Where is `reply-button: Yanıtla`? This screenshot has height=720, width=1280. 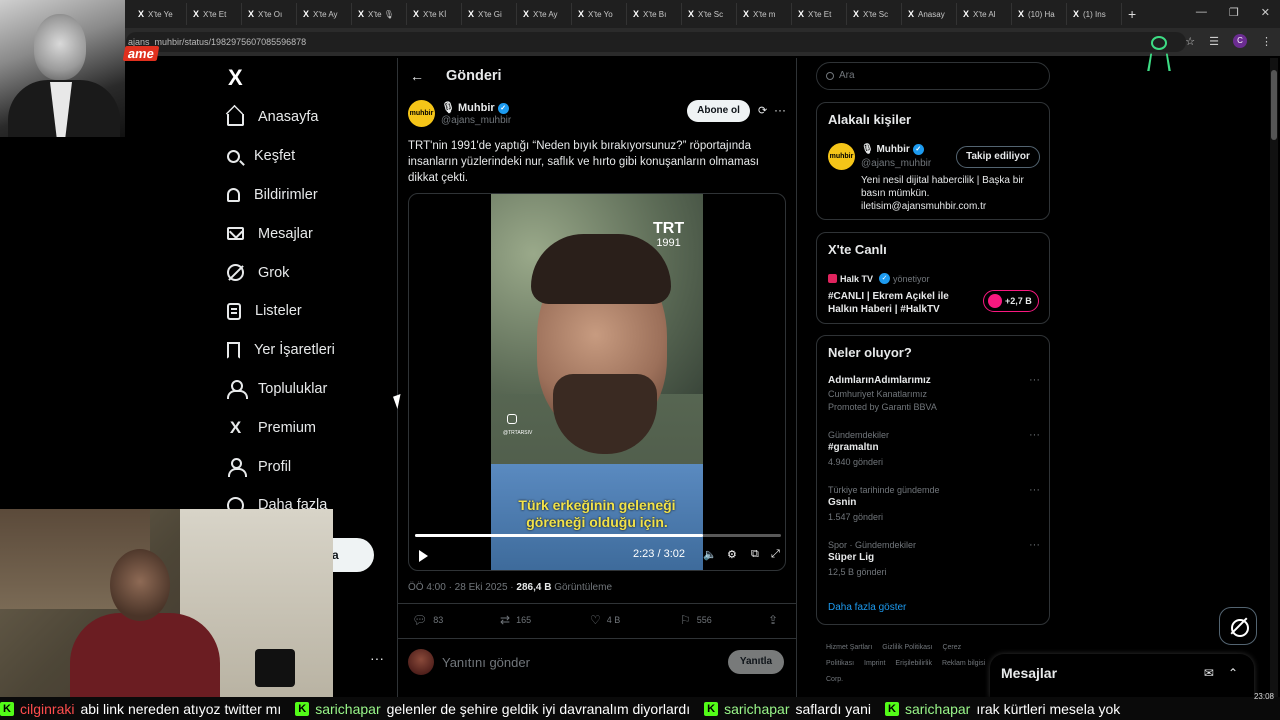
reply-button: Yanıtla is located at coordinates (756, 662).